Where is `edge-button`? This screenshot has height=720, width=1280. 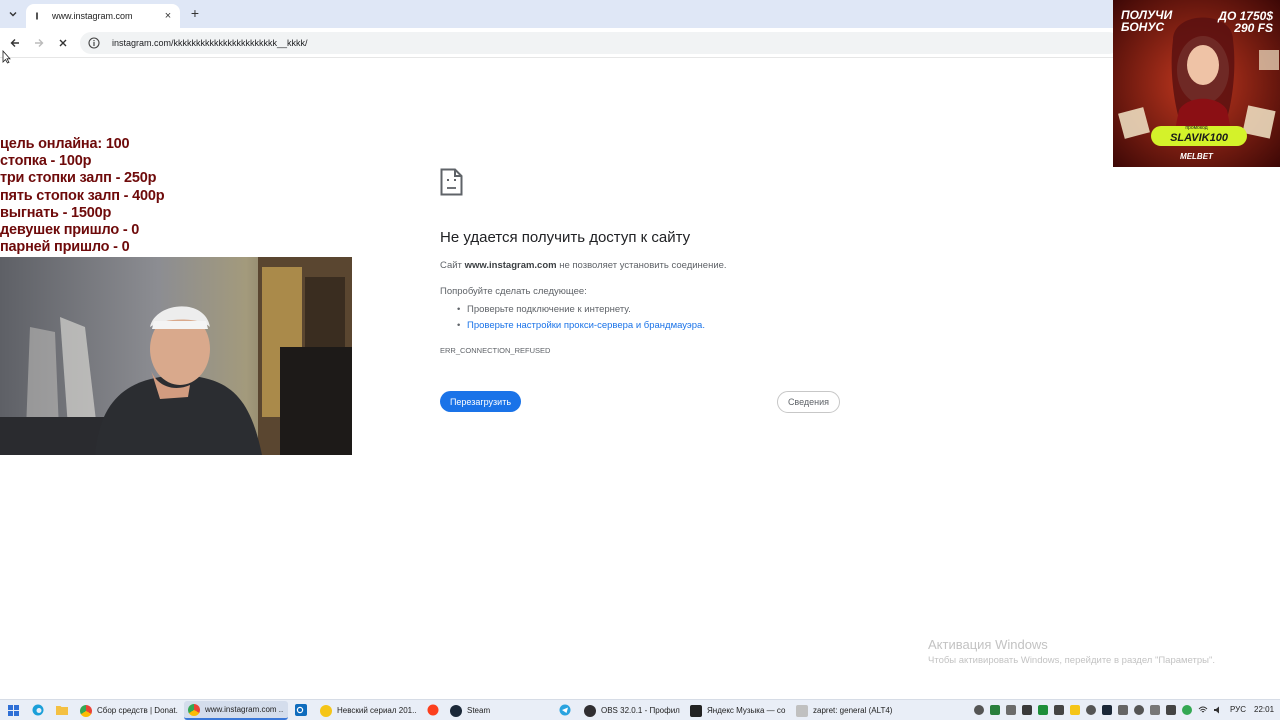 edge-button is located at coordinates (38, 710).